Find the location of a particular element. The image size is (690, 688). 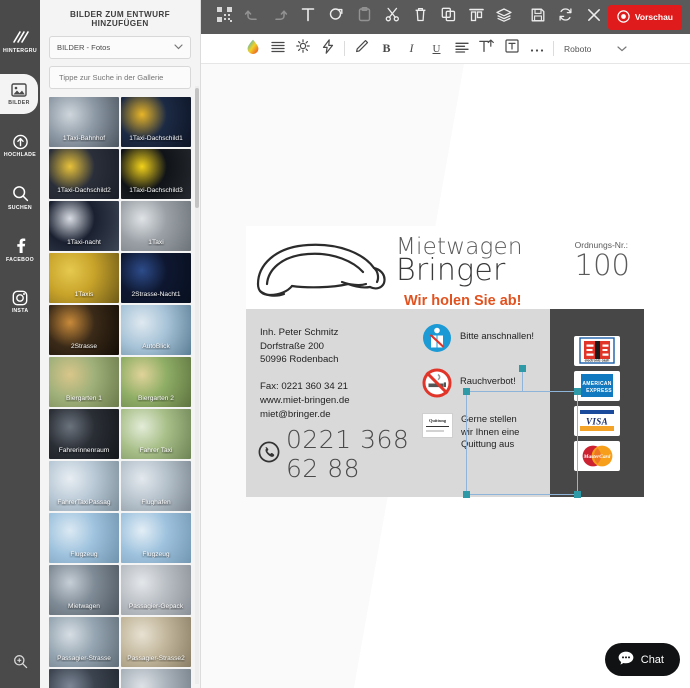

gallery-thumbnail: 1Taxi-nacht is located at coordinates (84, 226).